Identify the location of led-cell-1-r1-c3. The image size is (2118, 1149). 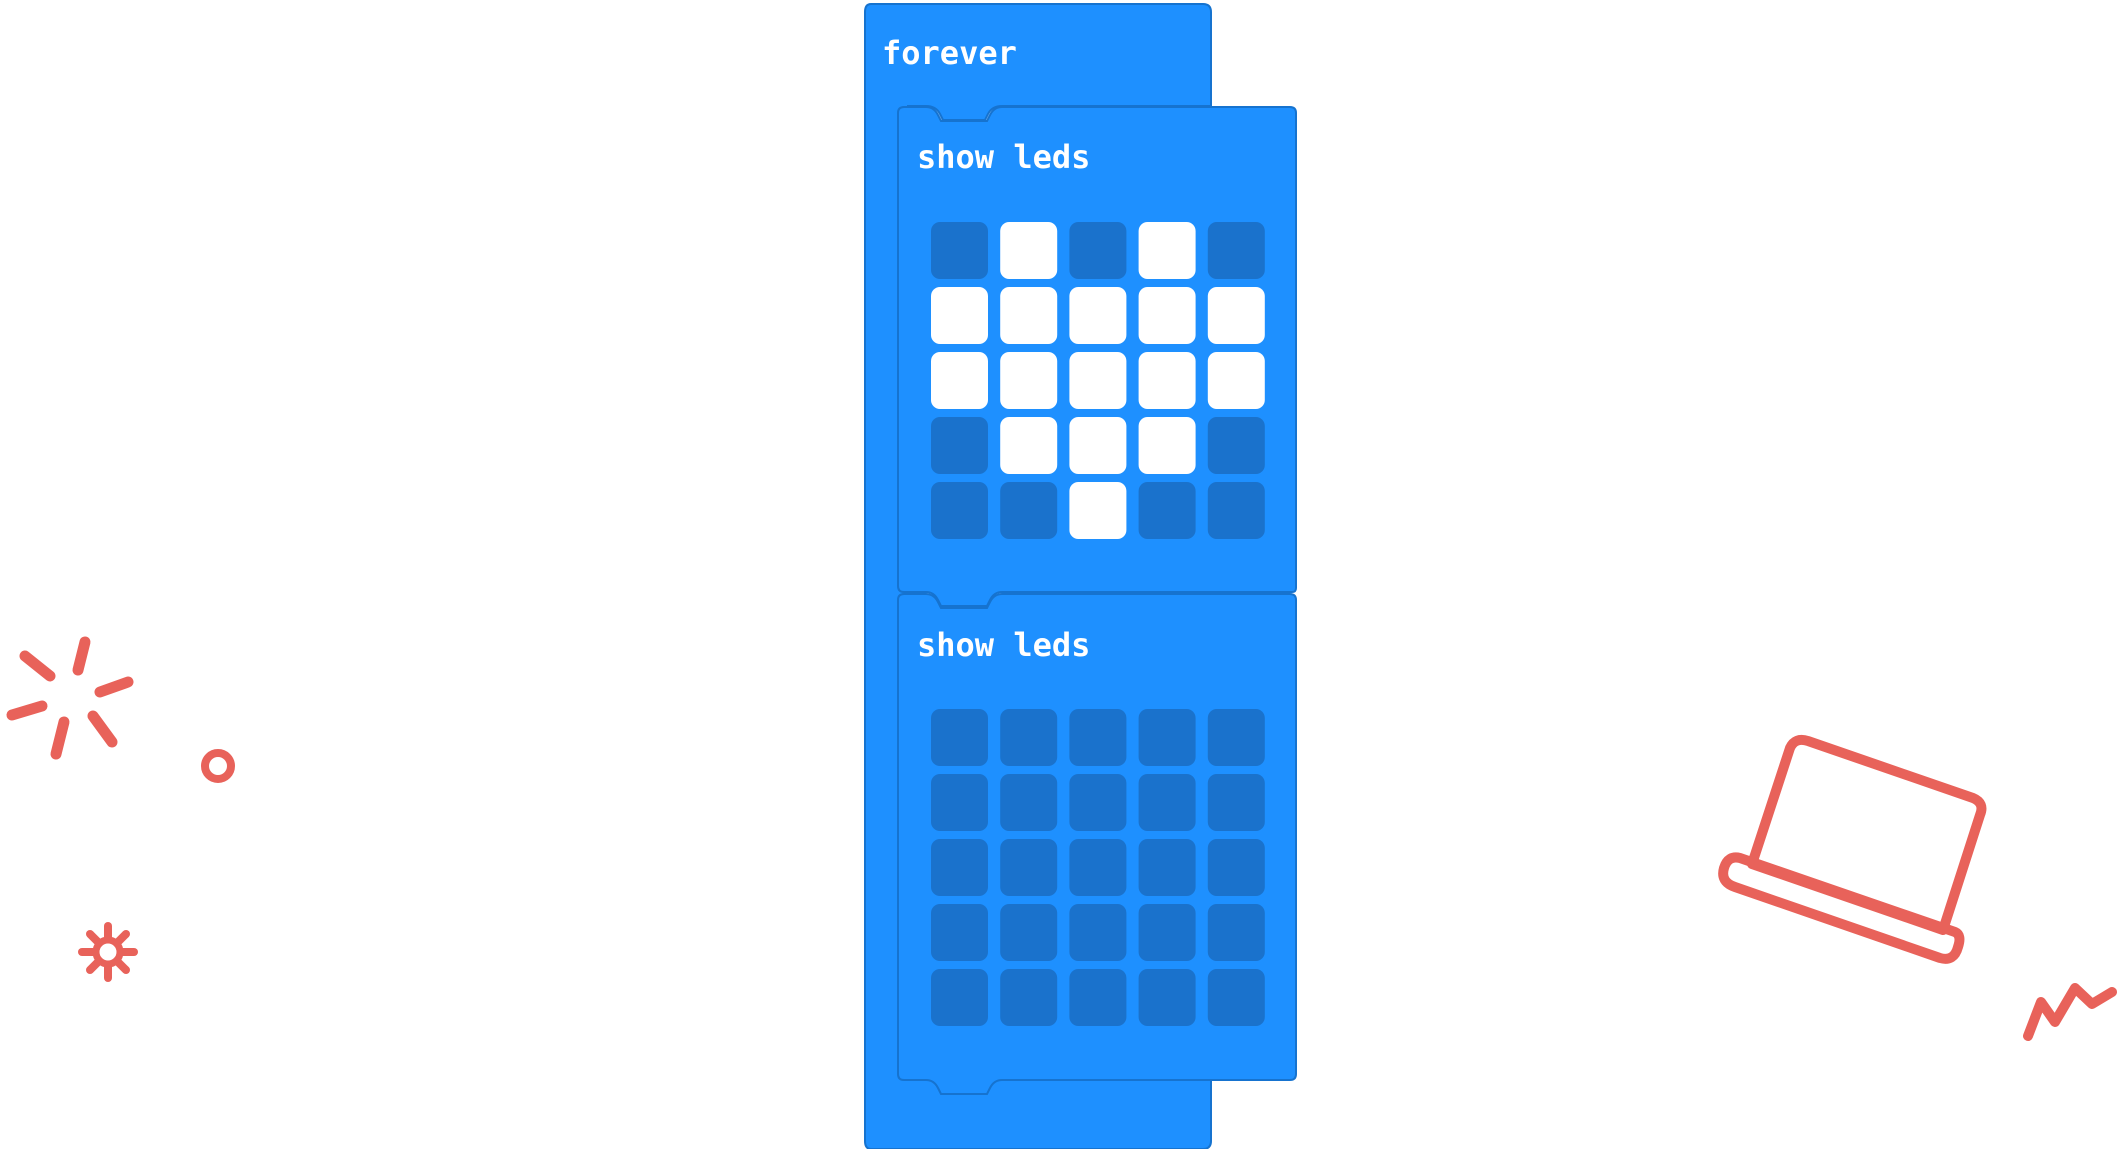
(1098, 250).